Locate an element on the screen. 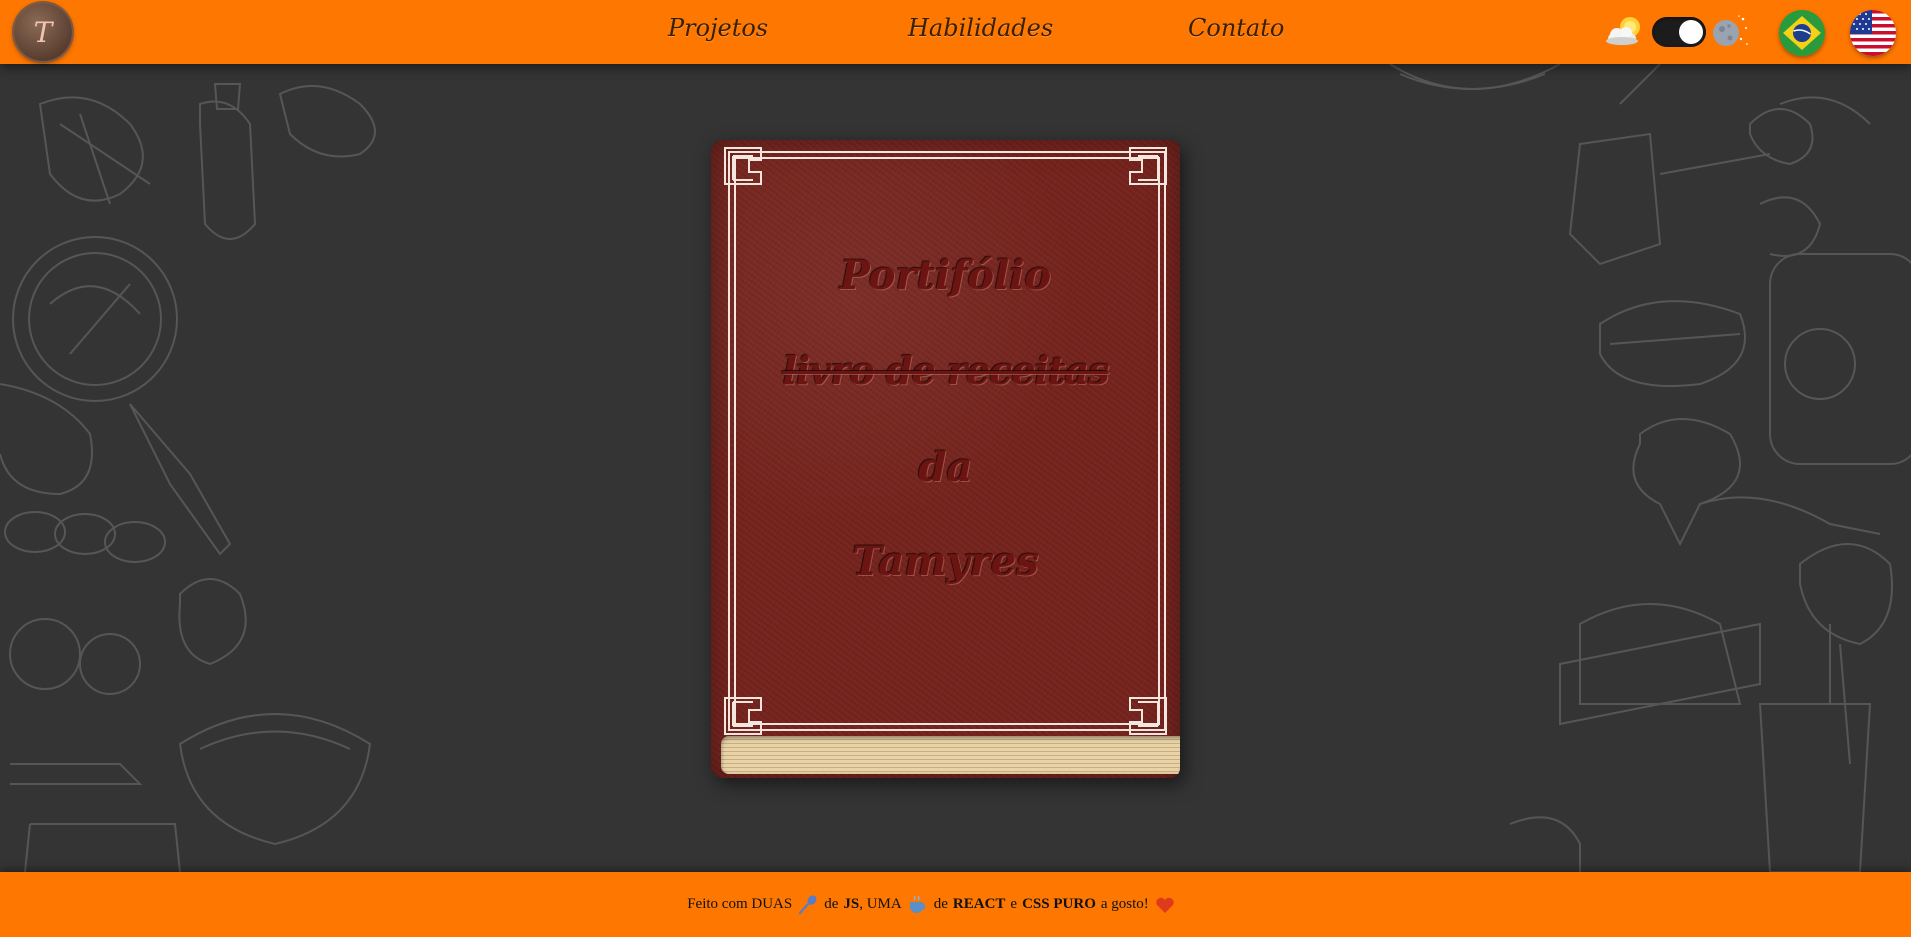 The image size is (1911, 937). footer-text-2: de is located at coordinates (831, 904).